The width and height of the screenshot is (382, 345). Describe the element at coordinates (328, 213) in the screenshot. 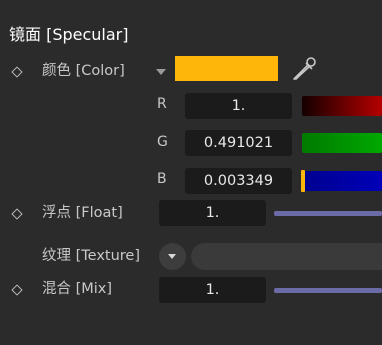

I see `float-slider` at that location.